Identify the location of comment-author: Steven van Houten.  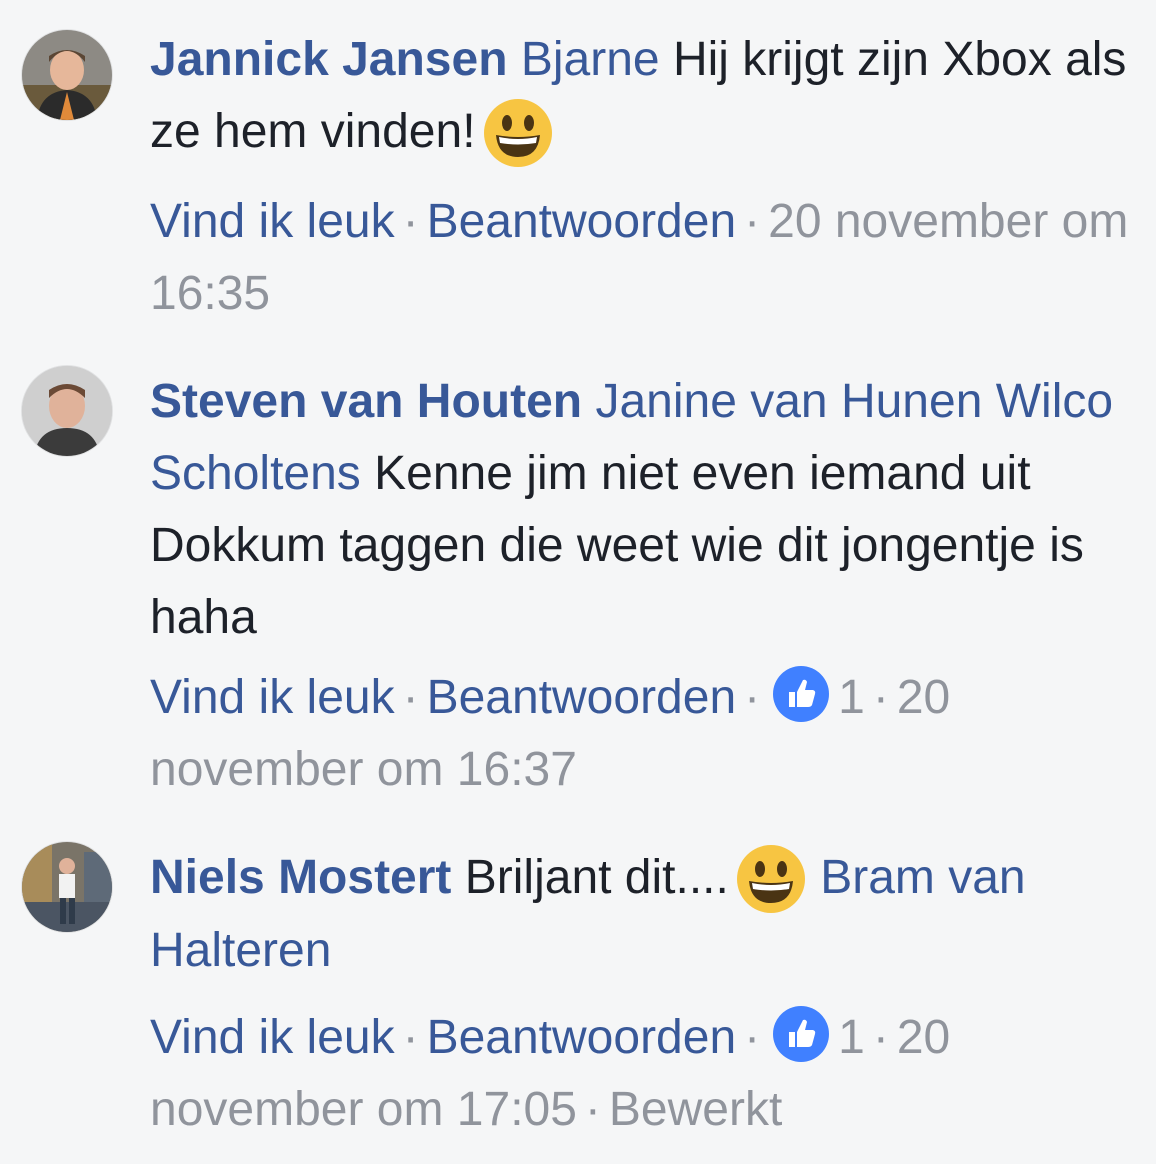
(366, 401).